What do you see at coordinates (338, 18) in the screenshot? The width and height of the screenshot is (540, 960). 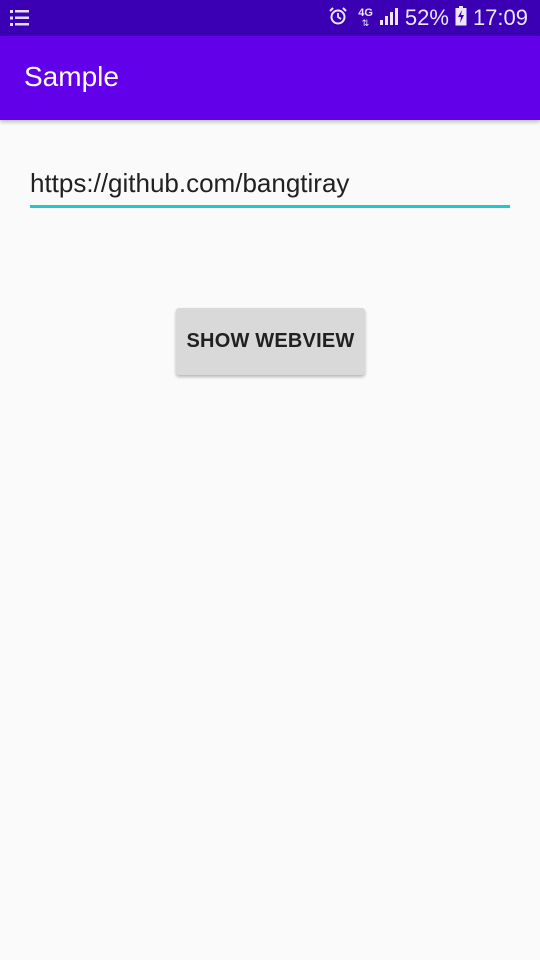 I see `alarm-icon` at bounding box center [338, 18].